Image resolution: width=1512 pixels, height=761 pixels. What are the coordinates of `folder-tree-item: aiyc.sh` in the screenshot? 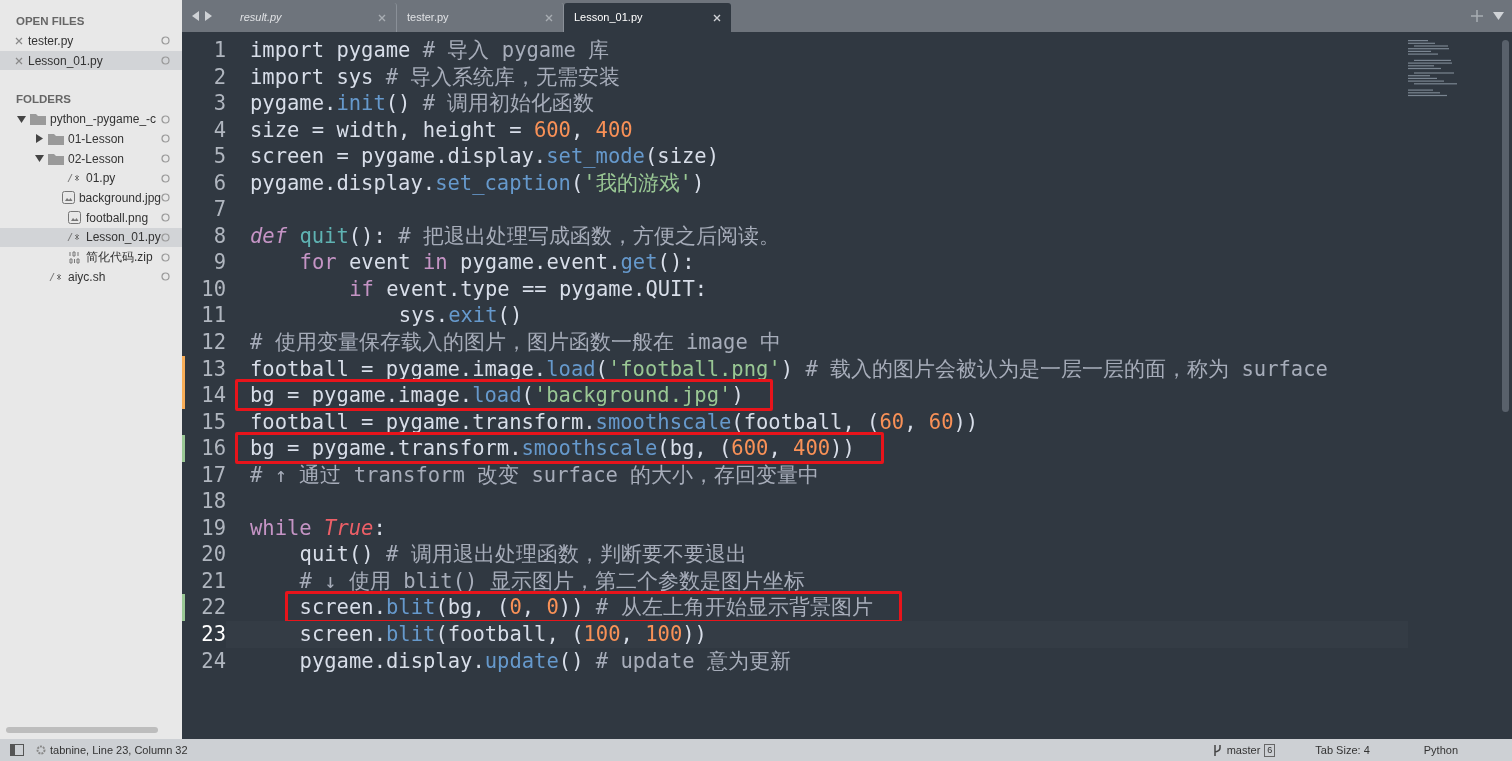 It's located at (91, 276).